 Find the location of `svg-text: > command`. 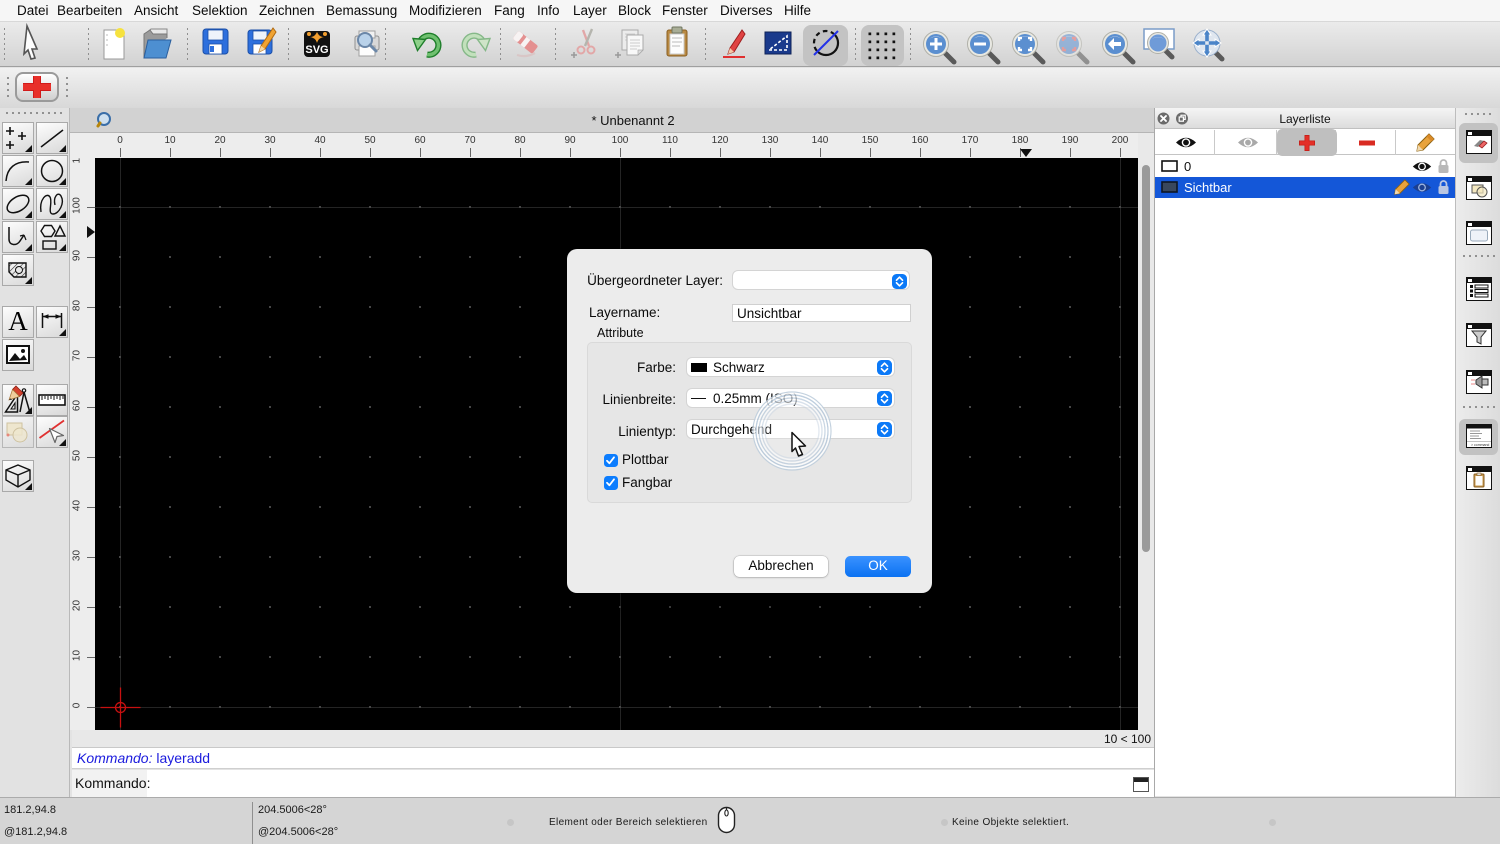

svg-text: > command is located at coordinates (1480, 445).